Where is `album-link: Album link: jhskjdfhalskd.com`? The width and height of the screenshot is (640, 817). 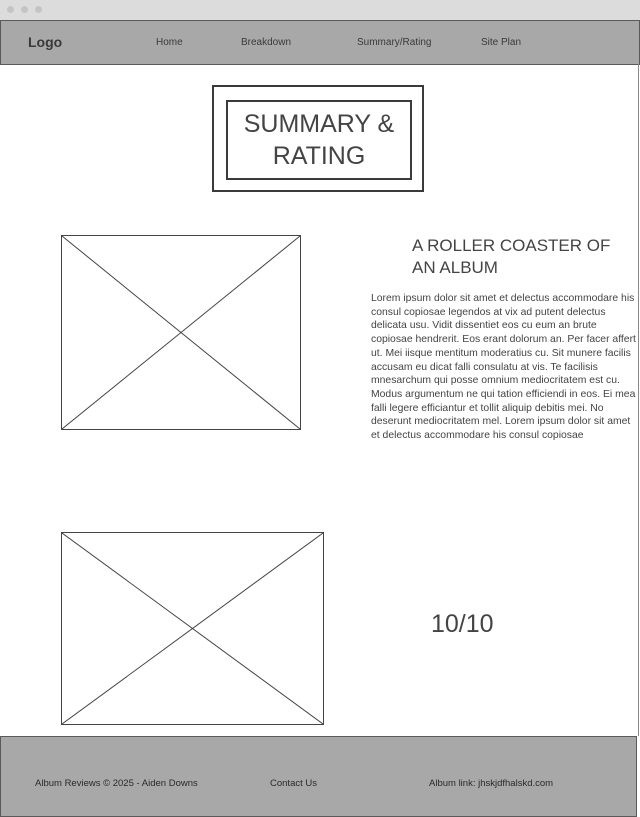
album-link: Album link: jhskjdfhalskd.com is located at coordinates (491, 783).